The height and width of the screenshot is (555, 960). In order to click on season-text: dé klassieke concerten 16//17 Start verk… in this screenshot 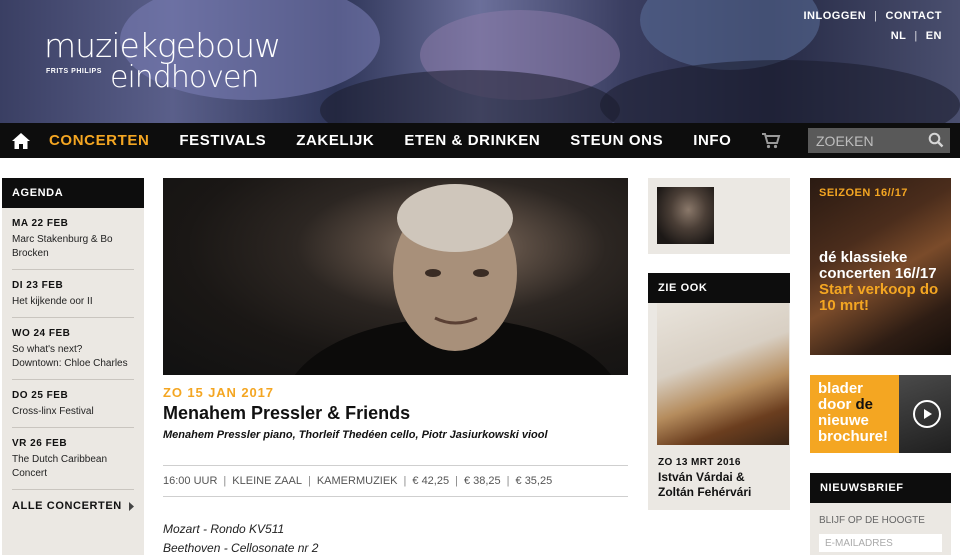, I will do `click(883, 282)`.